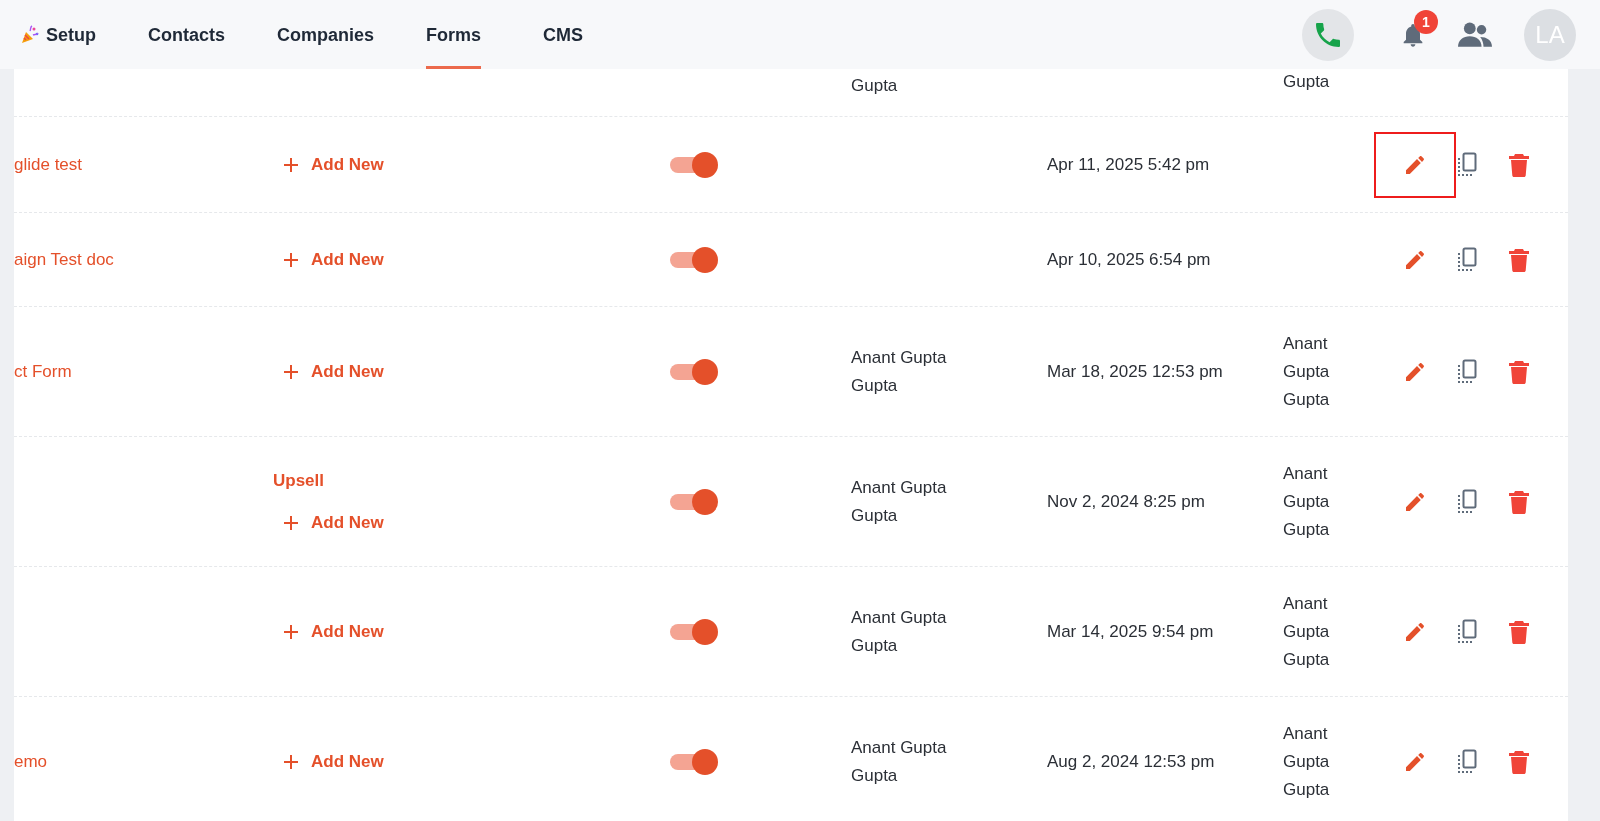 The image size is (1600, 821). Describe the element at coordinates (146, 259) in the screenshot. I see `form-name-link: aign Test doc` at that location.